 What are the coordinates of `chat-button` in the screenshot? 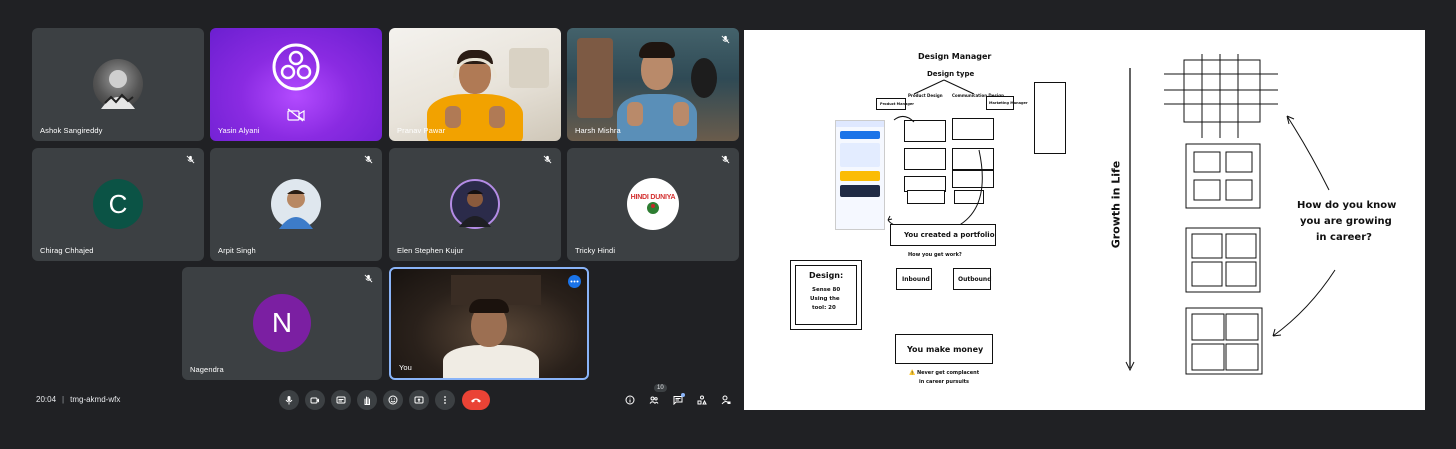 It's located at (678, 400).